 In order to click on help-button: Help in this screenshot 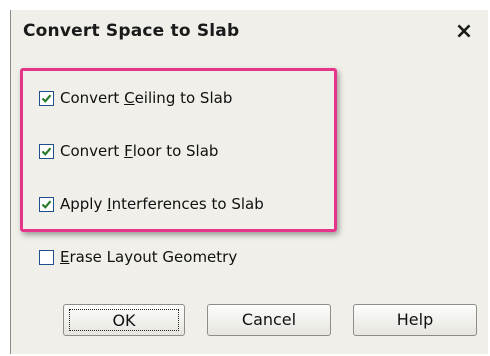, I will do `click(415, 320)`.